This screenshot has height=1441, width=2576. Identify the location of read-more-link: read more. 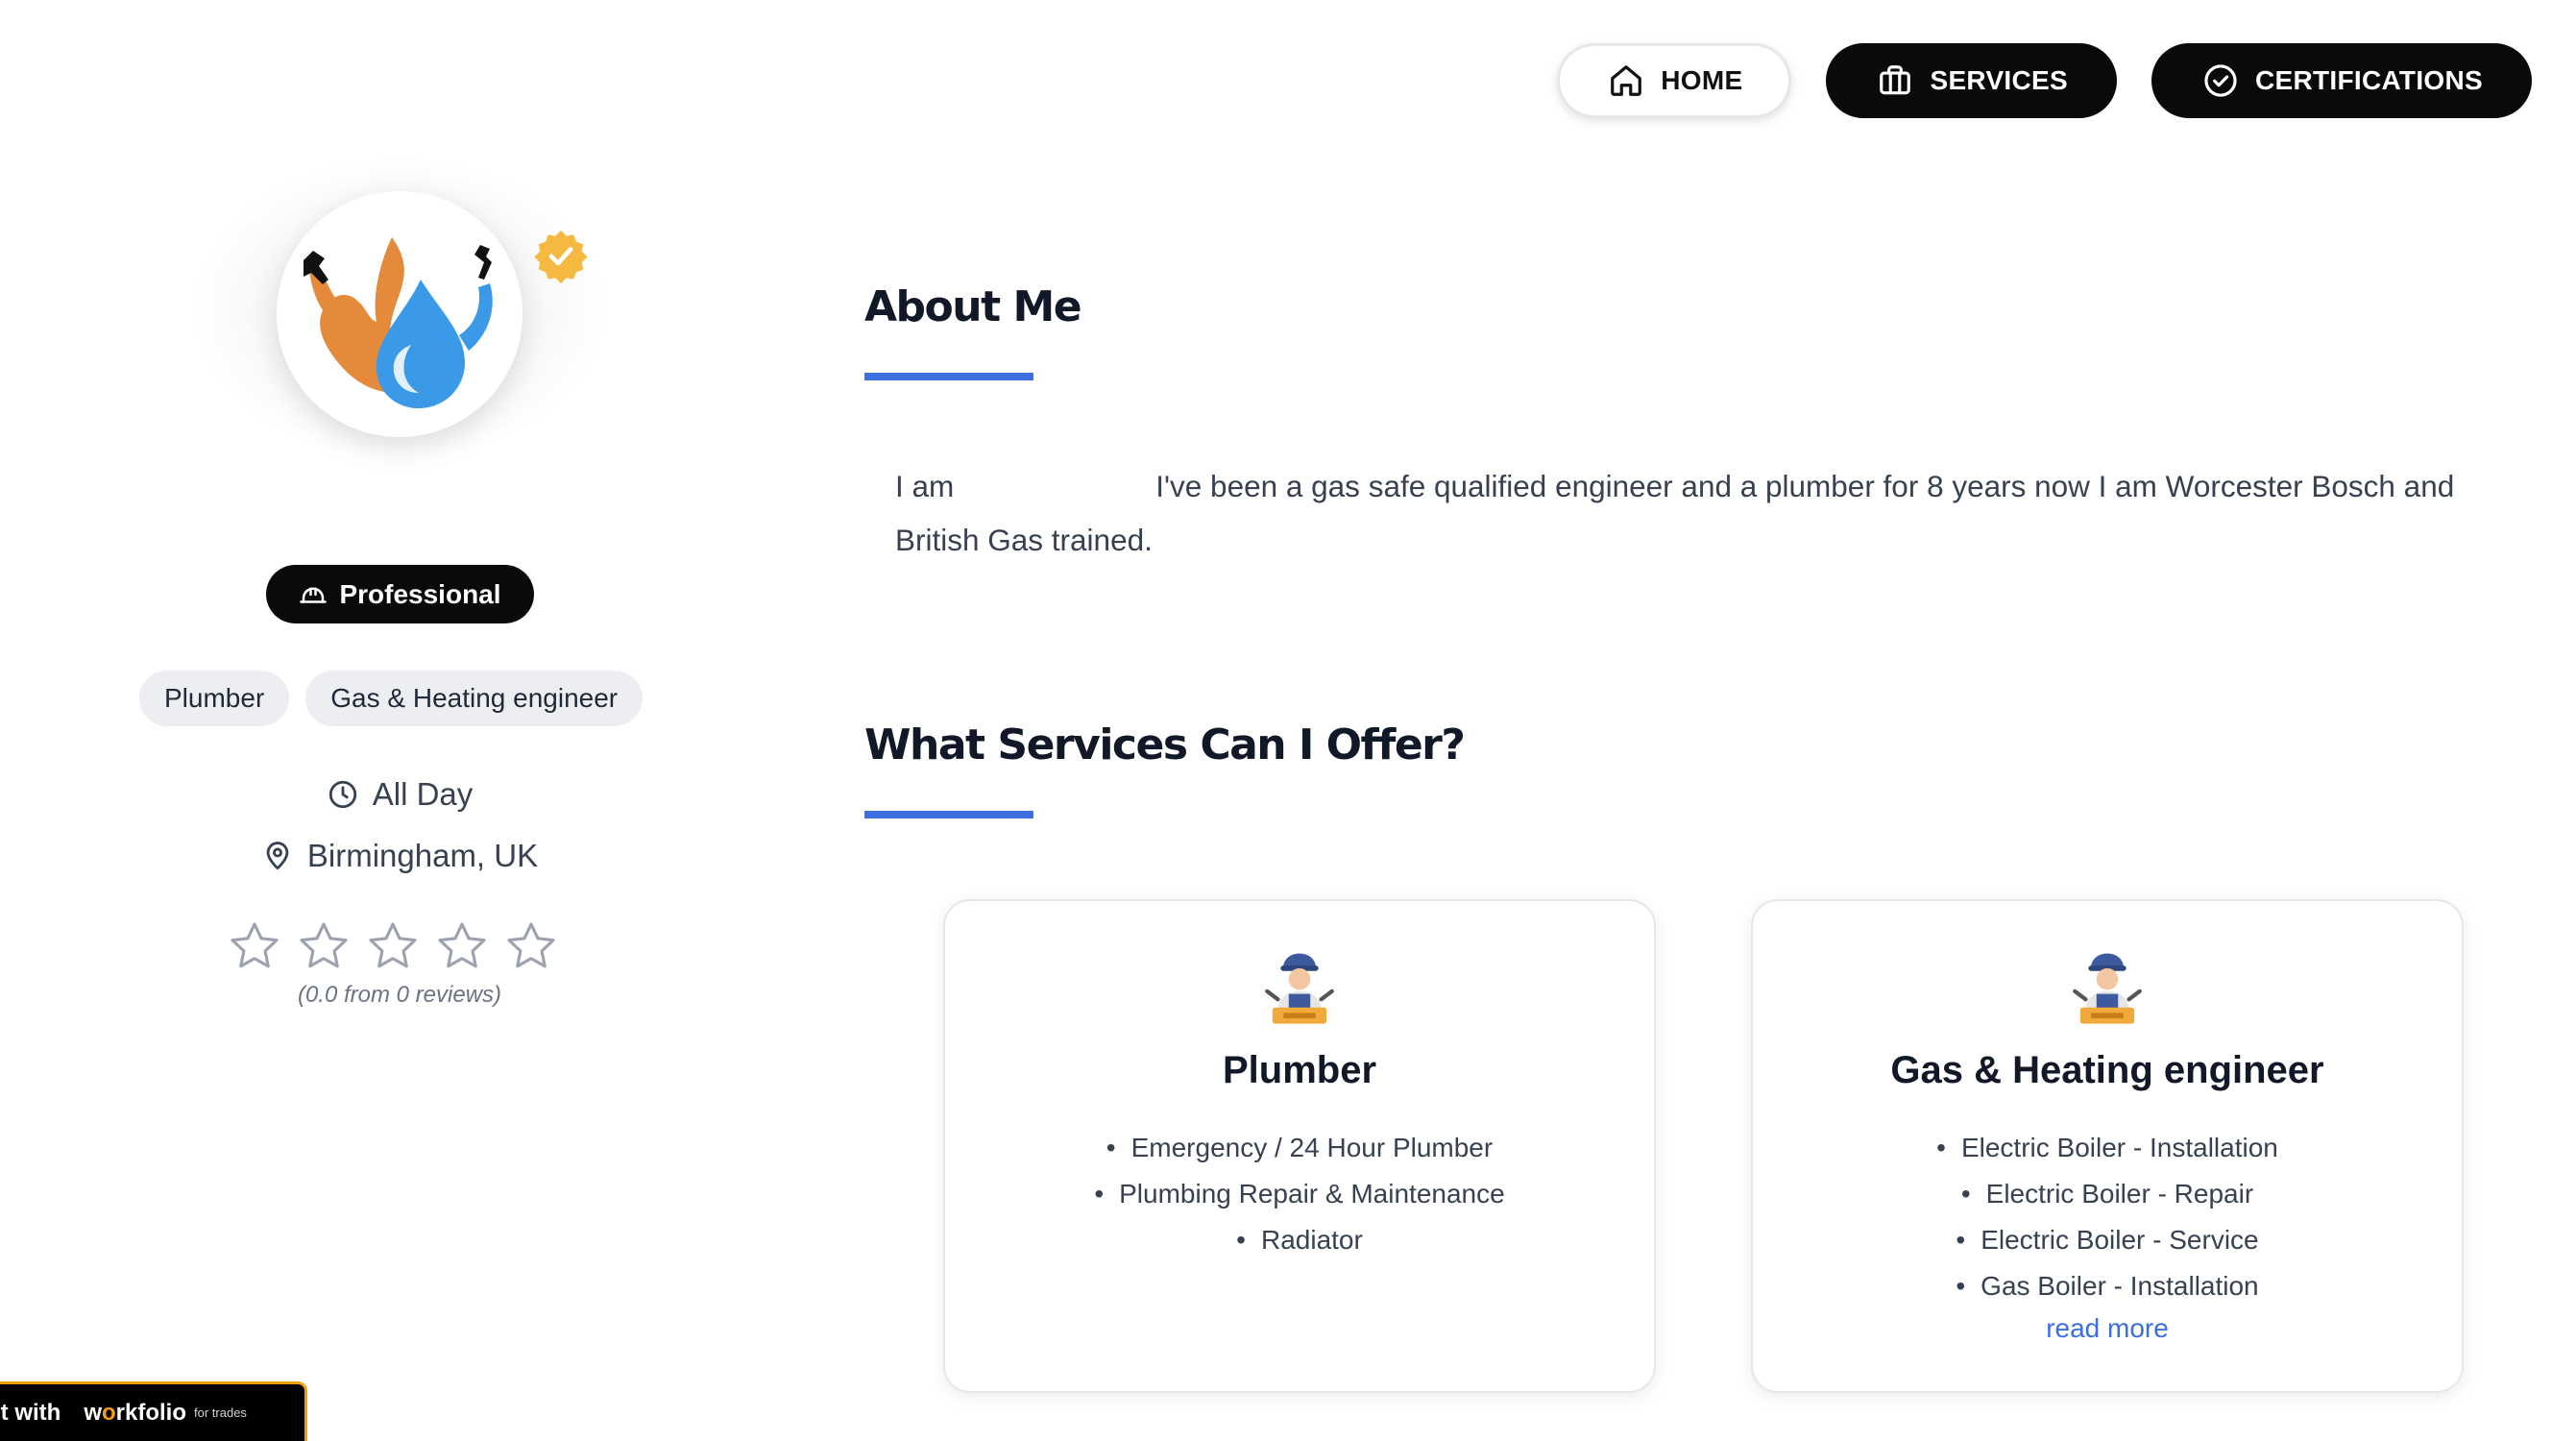
(2107, 1328).